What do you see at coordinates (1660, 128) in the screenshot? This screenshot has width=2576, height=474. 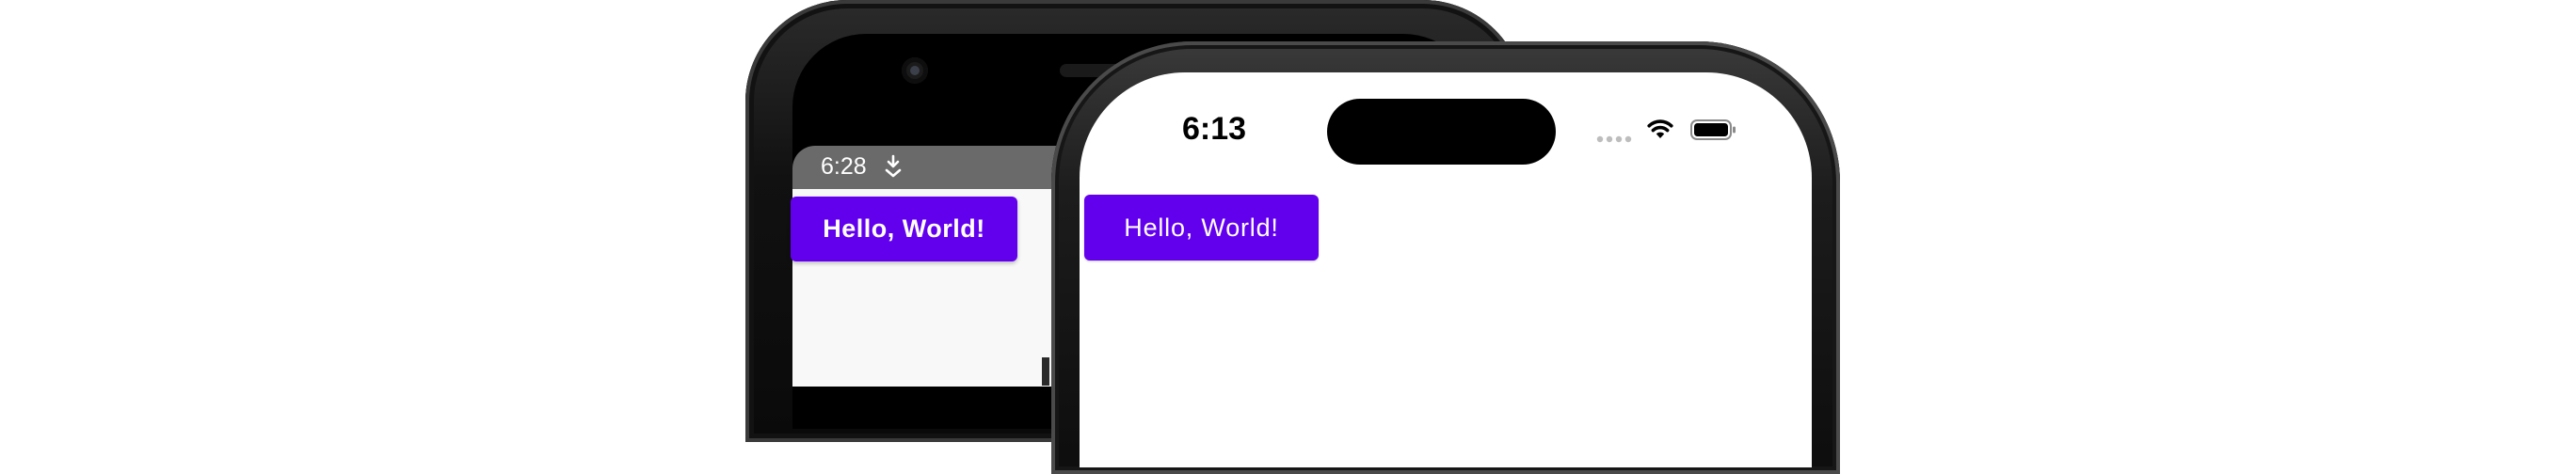 I see `wifi-icon` at bounding box center [1660, 128].